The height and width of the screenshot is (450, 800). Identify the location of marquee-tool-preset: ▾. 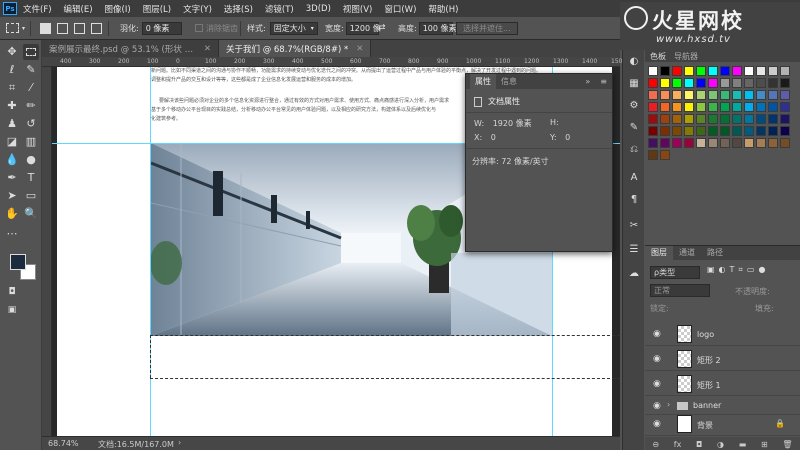
(15, 28).